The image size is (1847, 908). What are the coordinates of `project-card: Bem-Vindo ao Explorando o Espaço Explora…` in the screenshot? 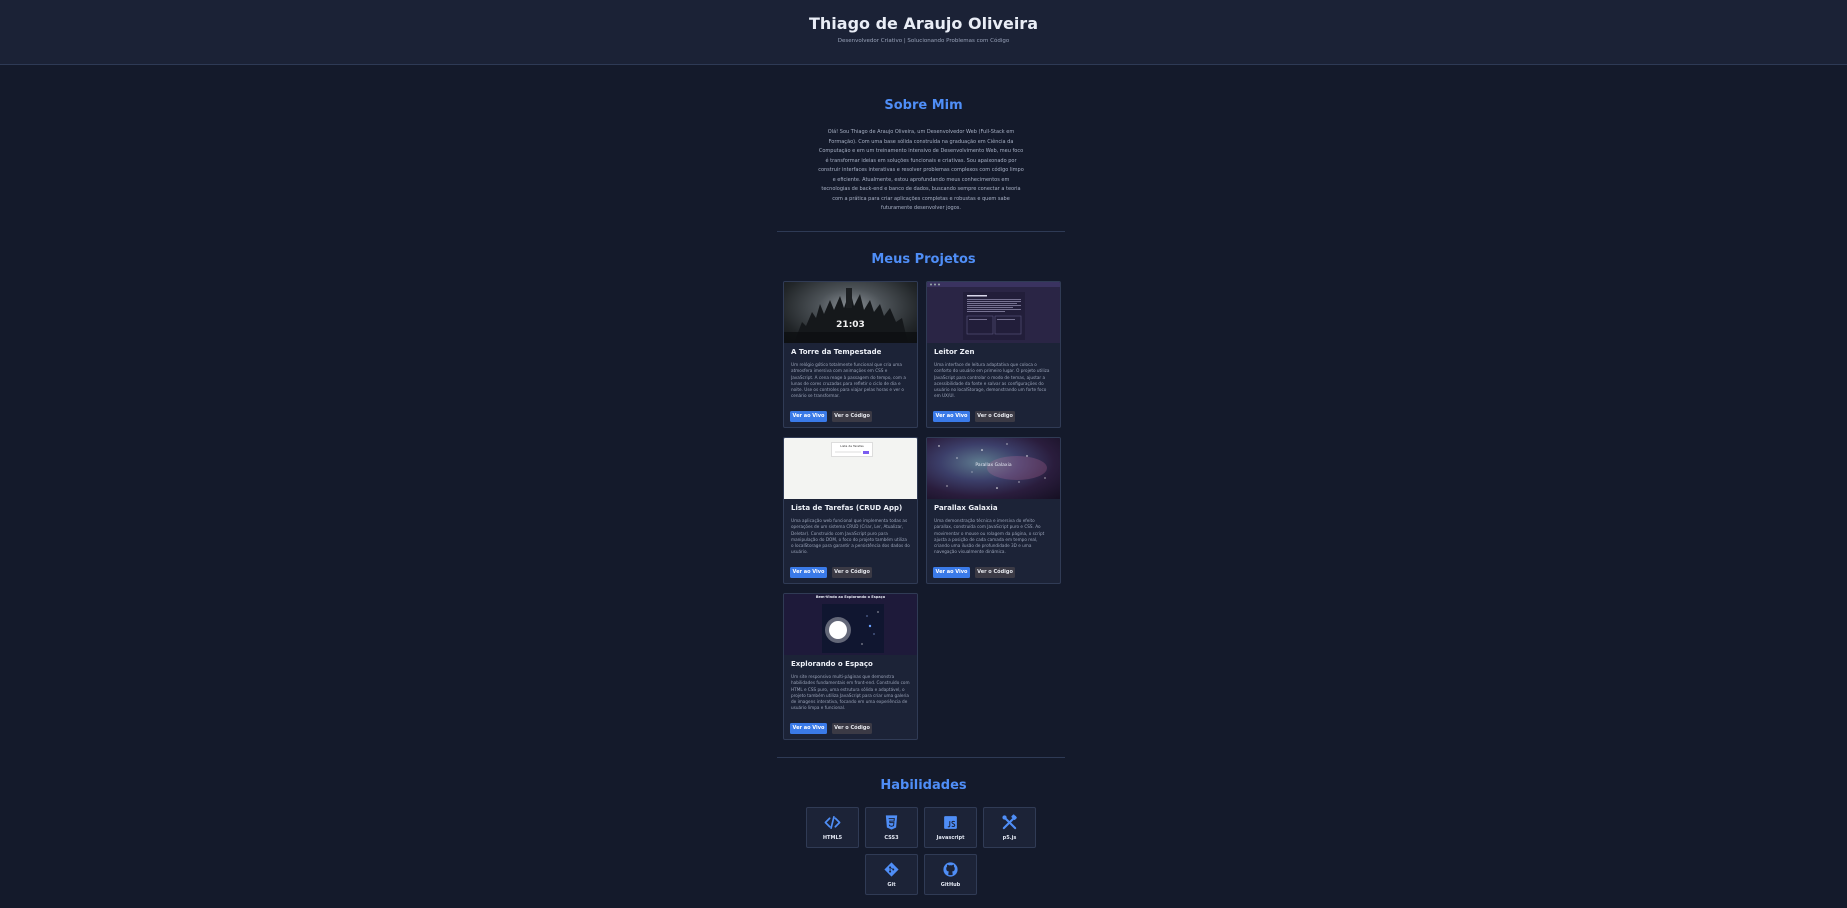 It's located at (850, 666).